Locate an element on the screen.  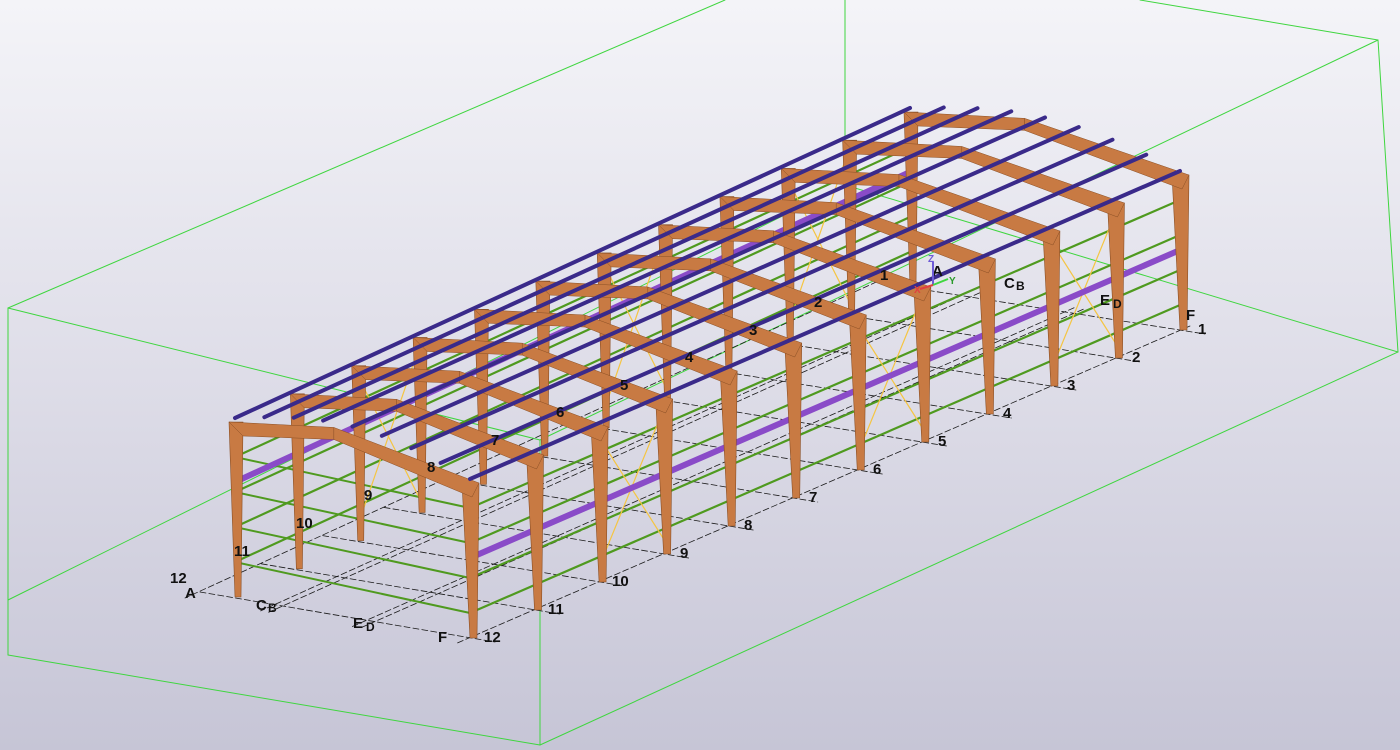
grid-label-front-C: C is located at coordinates (261, 605).